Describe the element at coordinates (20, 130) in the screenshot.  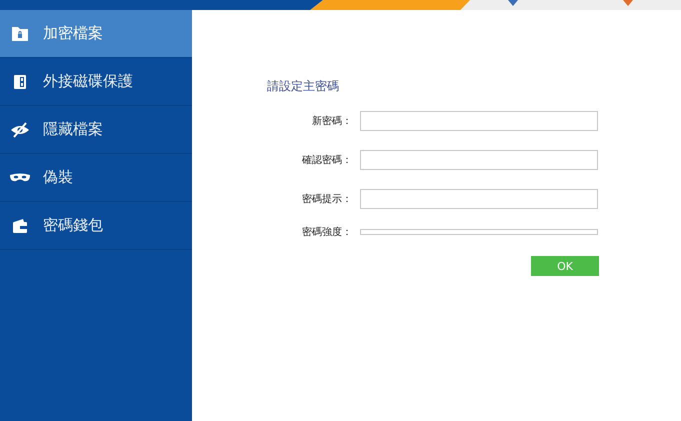
I see `eye-slash-icon` at that location.